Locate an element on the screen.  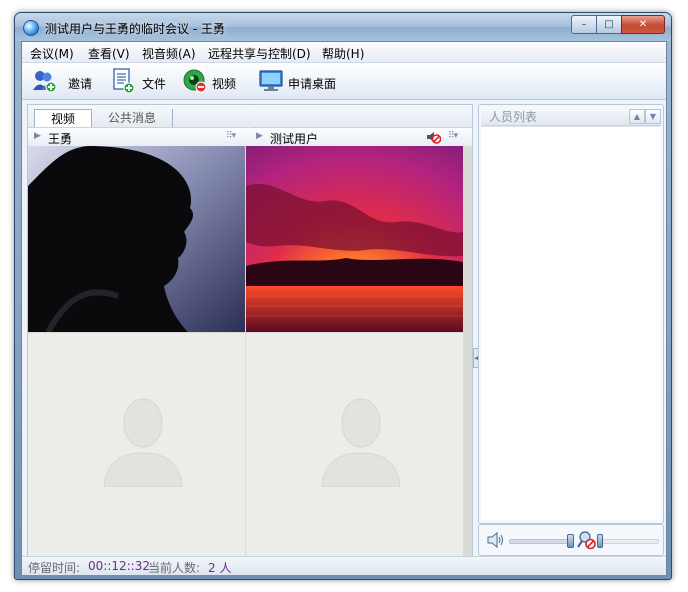
video-label: 视频 is located at coordinates (224, 84).